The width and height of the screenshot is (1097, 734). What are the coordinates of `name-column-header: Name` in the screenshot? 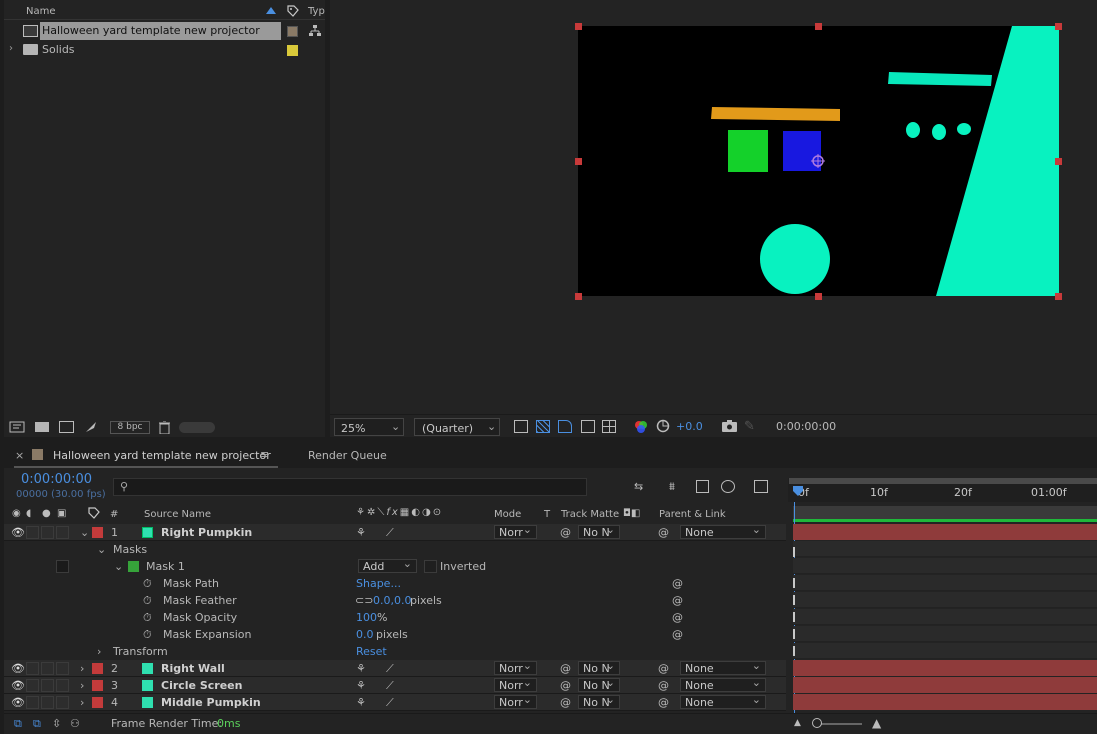 It's located at (41, 11).